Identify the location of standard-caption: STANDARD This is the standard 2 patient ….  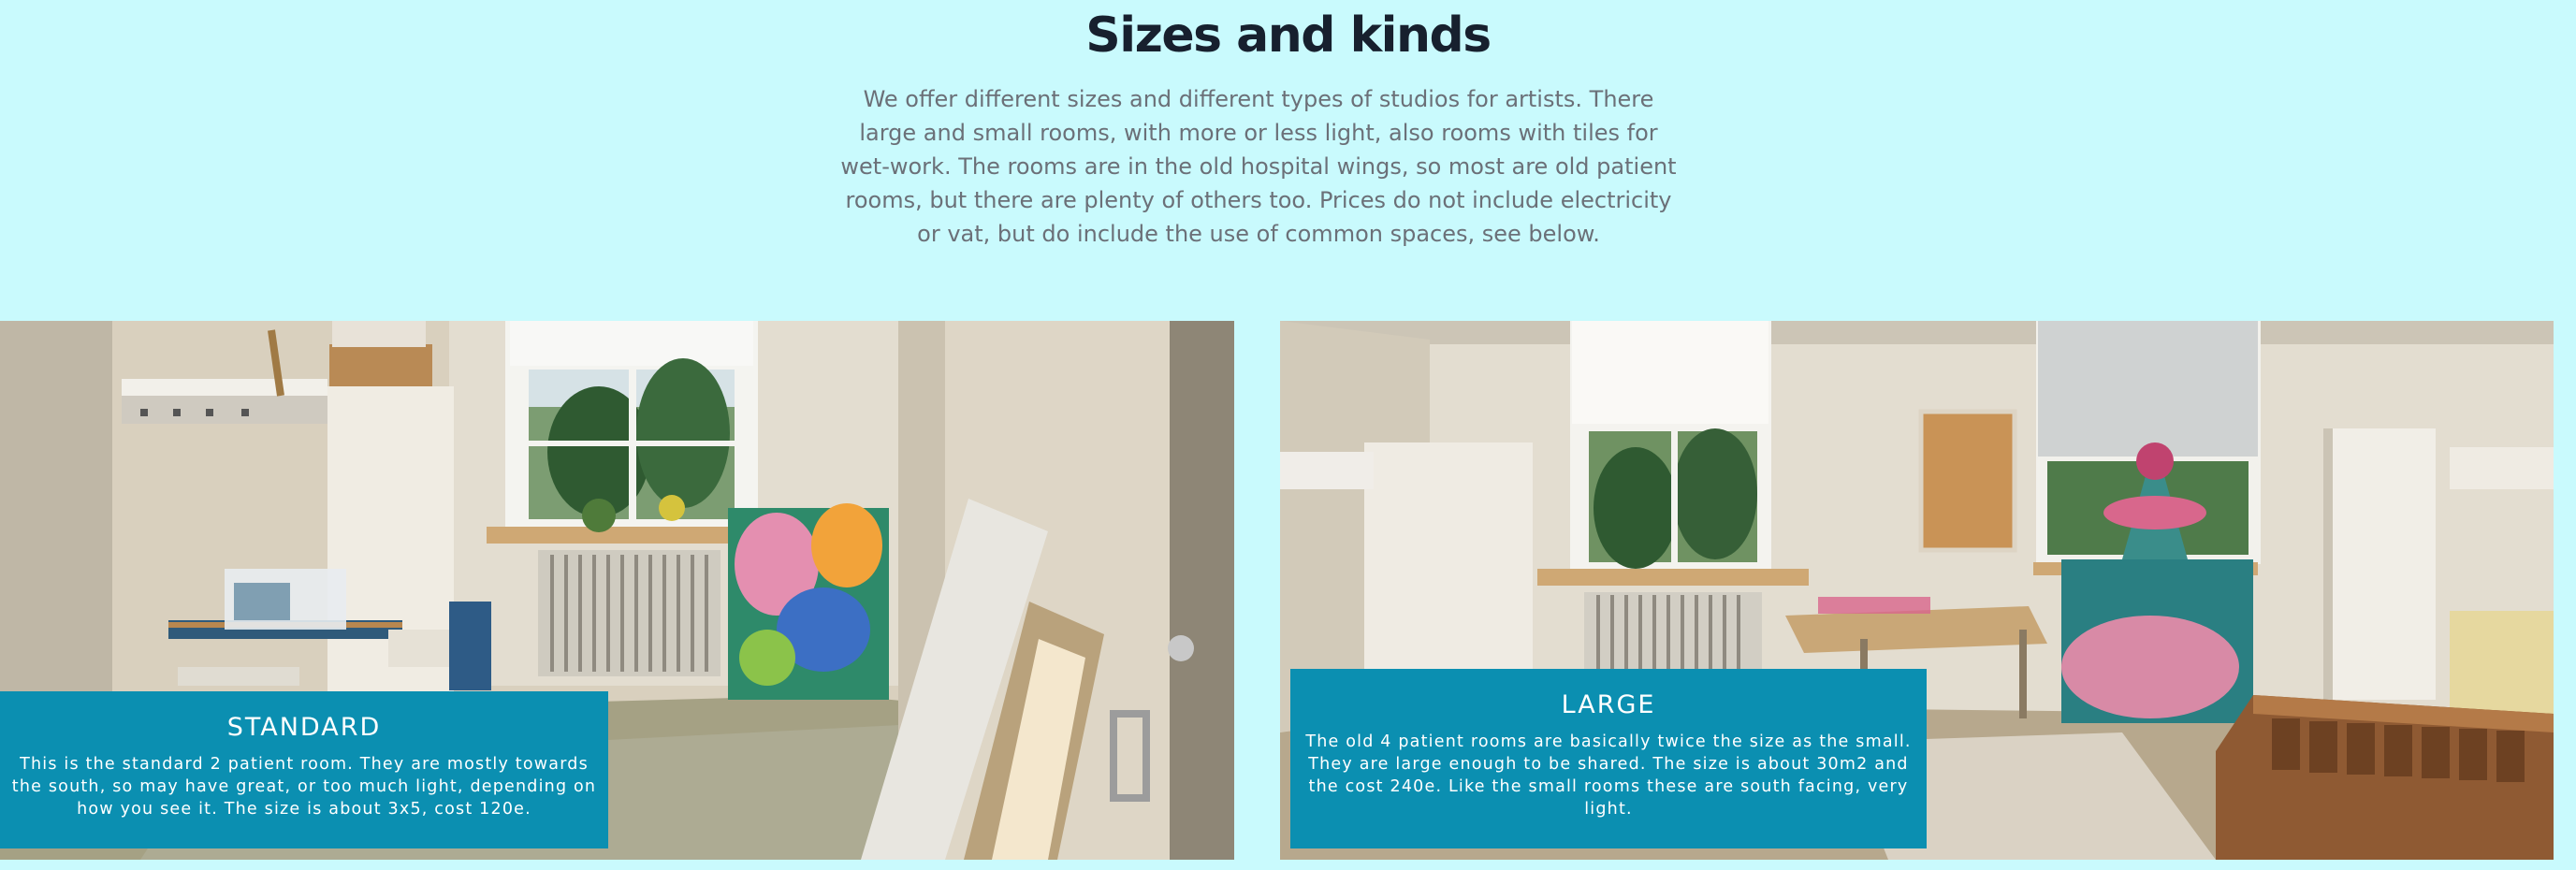
(304, 769).